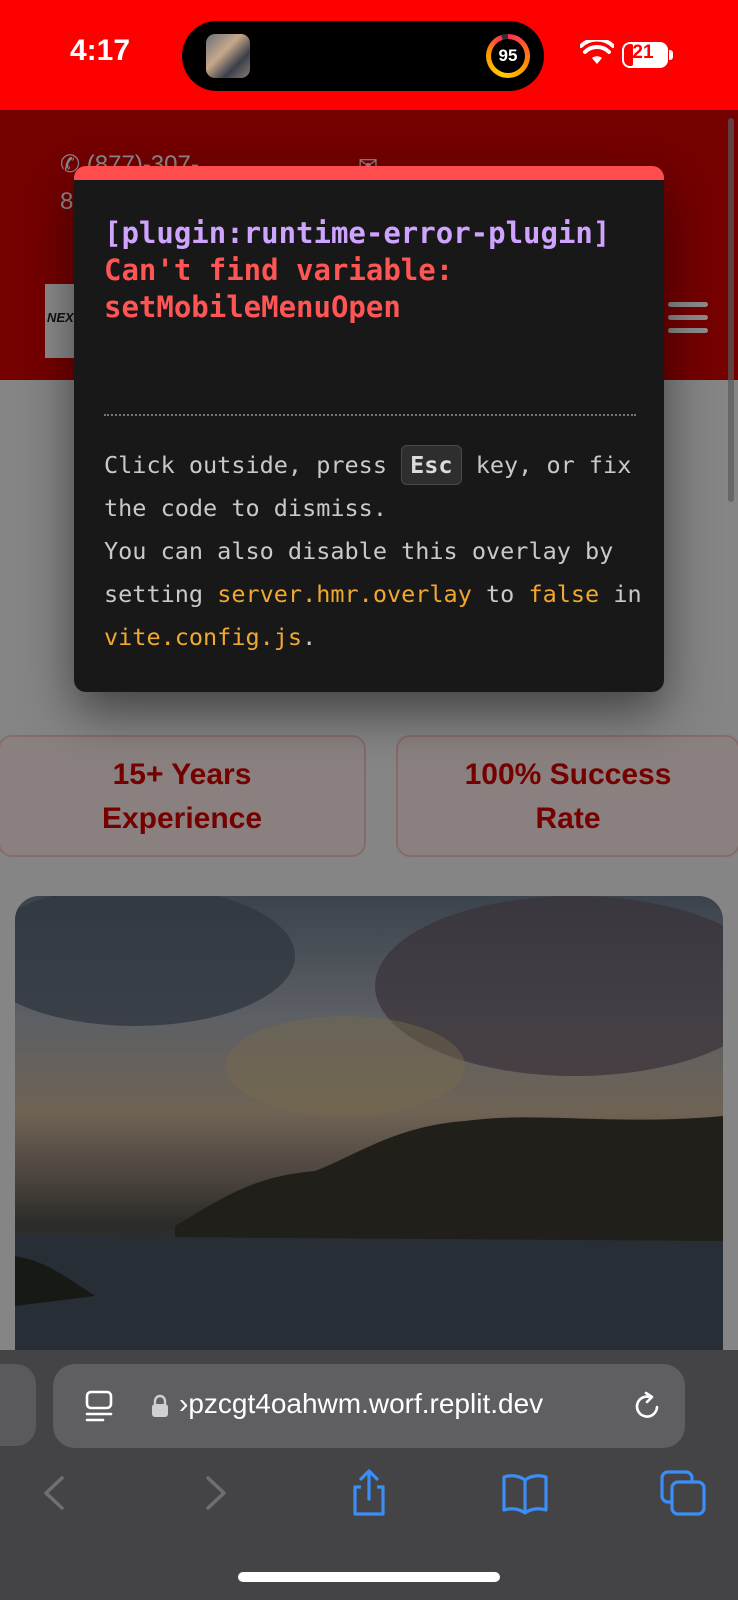 This screenshot has height=1600, width=738. What do you see at coordinates (253, 465) in the screenshot?
I see `tip-text: Click outside, press` at bounding box center [253, 465].